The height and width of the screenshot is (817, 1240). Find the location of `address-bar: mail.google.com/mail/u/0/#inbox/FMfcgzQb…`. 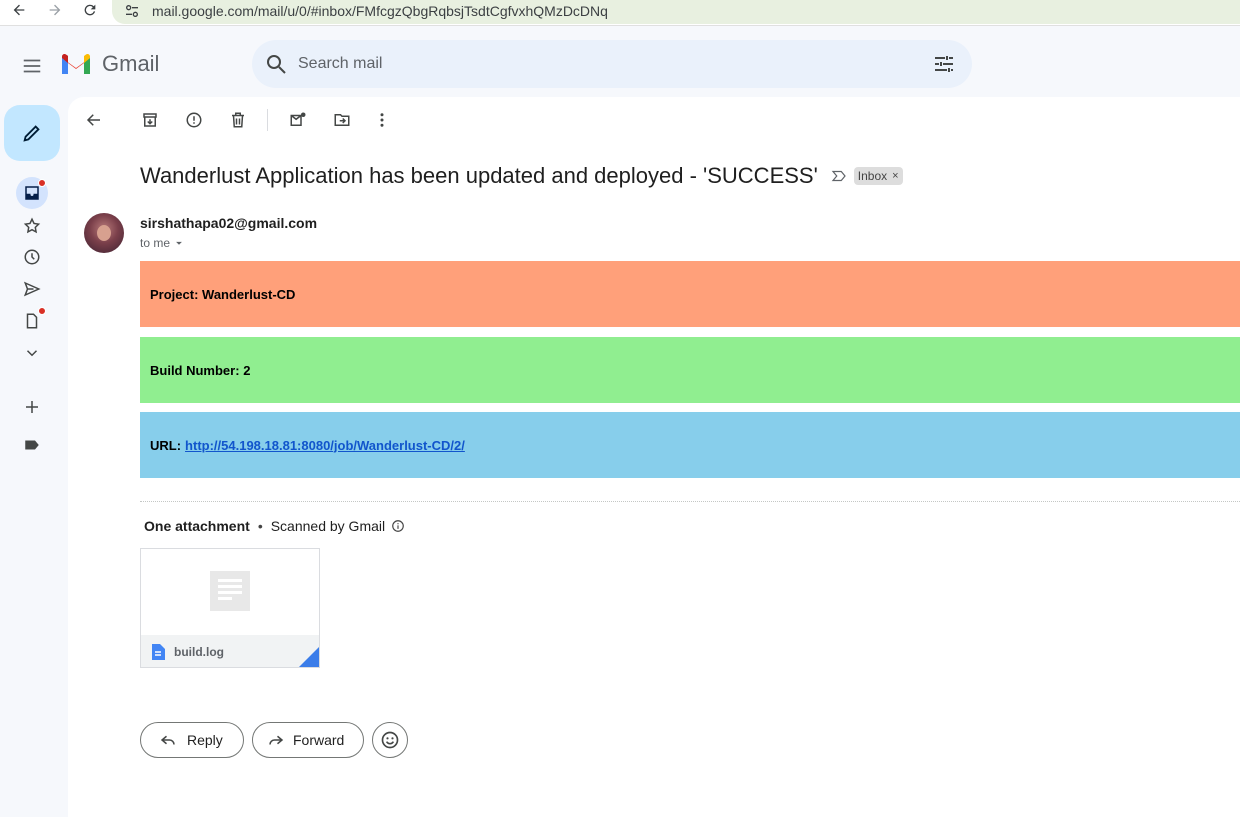

address-bar: mail.google.com/mail/u/0/#inbox/FMfcgzQb… is located at coordinates (676, 12).